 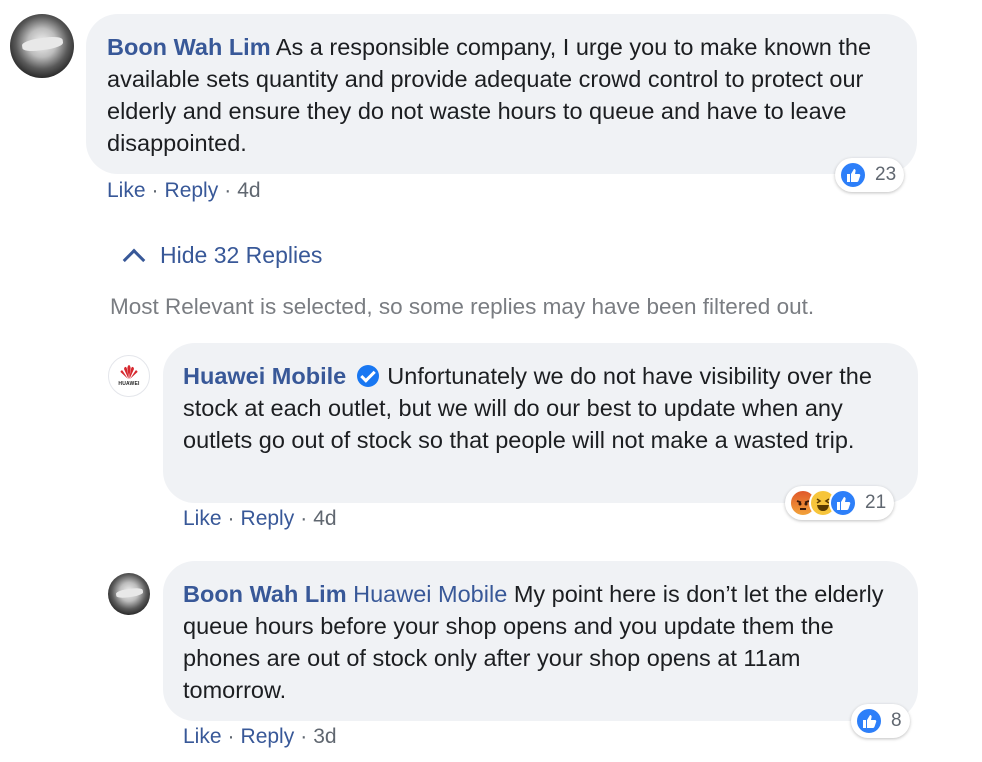 I want to click on reply-author: Boon Wah Lim, so click(x=265, y=594).